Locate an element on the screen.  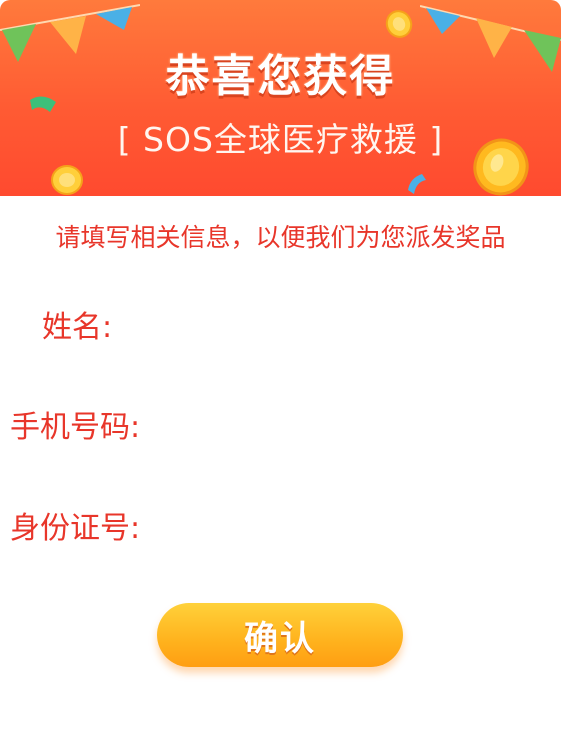
confirm-button: 确认 is located at coordinates (280, 635).